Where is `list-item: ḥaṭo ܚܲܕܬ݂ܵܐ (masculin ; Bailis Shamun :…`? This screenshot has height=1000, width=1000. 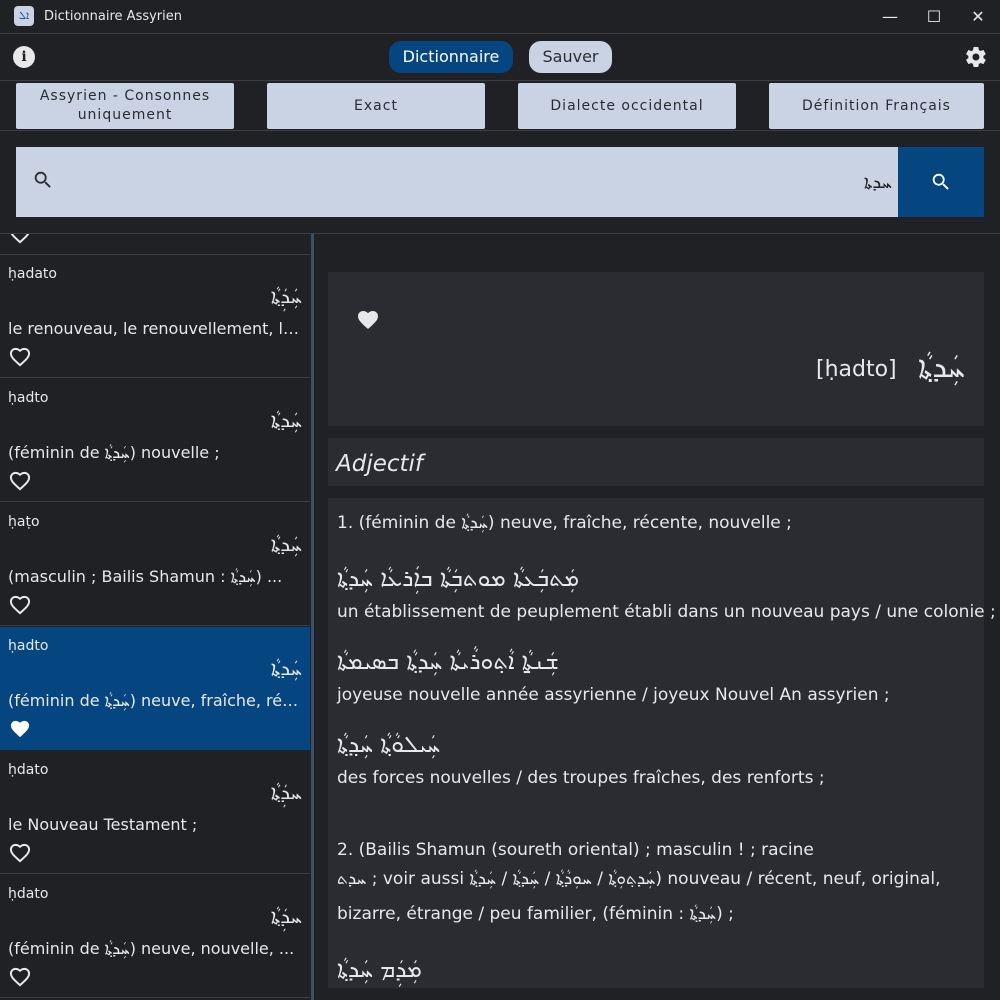
list-item: ḥaṭo ܚܲܕܬ݂ܵܐ (masculin ; Bailis Shamun :… is located at coordinates (155, 564).